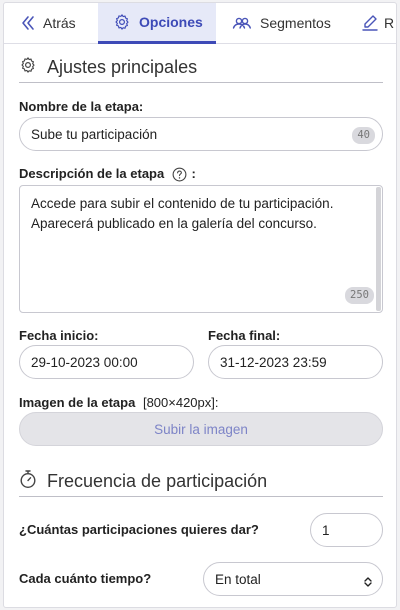  I want to click on end-date-input: 31-12-2023 23:59, so click(295, 362).